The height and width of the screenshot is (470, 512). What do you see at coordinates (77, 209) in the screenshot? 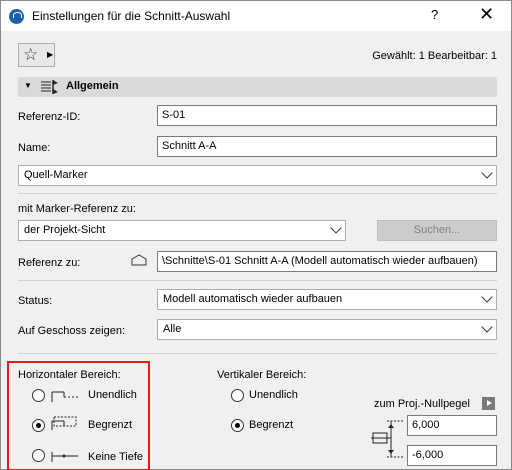
I see `marker-reference-label: mit Marker-Referenz zu:` at bounding box center [77, 209].